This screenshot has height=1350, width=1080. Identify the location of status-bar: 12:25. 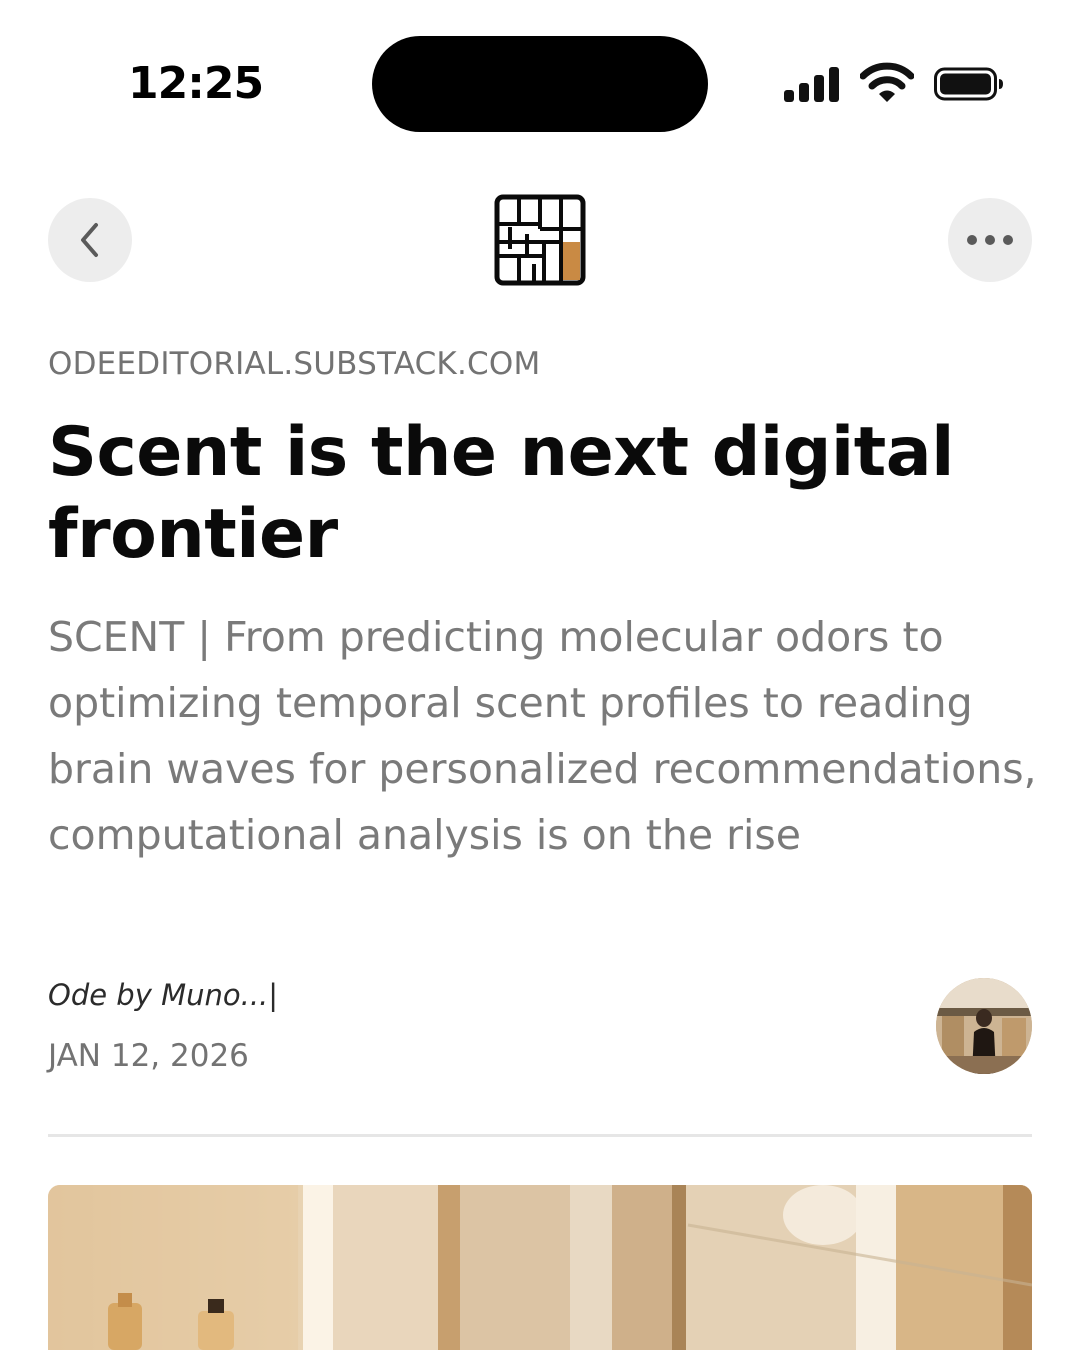
(540, 75).